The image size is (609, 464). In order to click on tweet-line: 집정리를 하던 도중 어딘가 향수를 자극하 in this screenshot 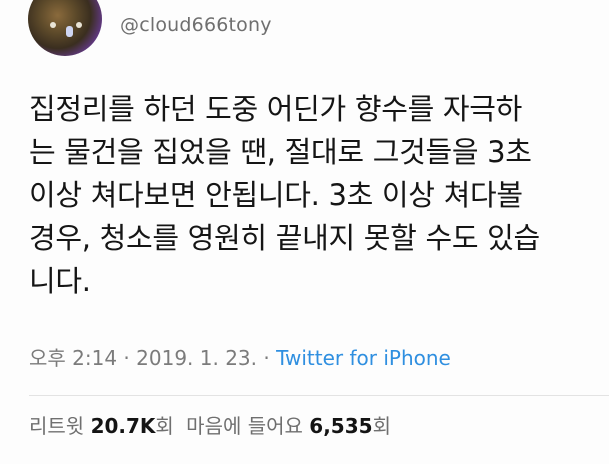, I will do `click(276, 109)`.